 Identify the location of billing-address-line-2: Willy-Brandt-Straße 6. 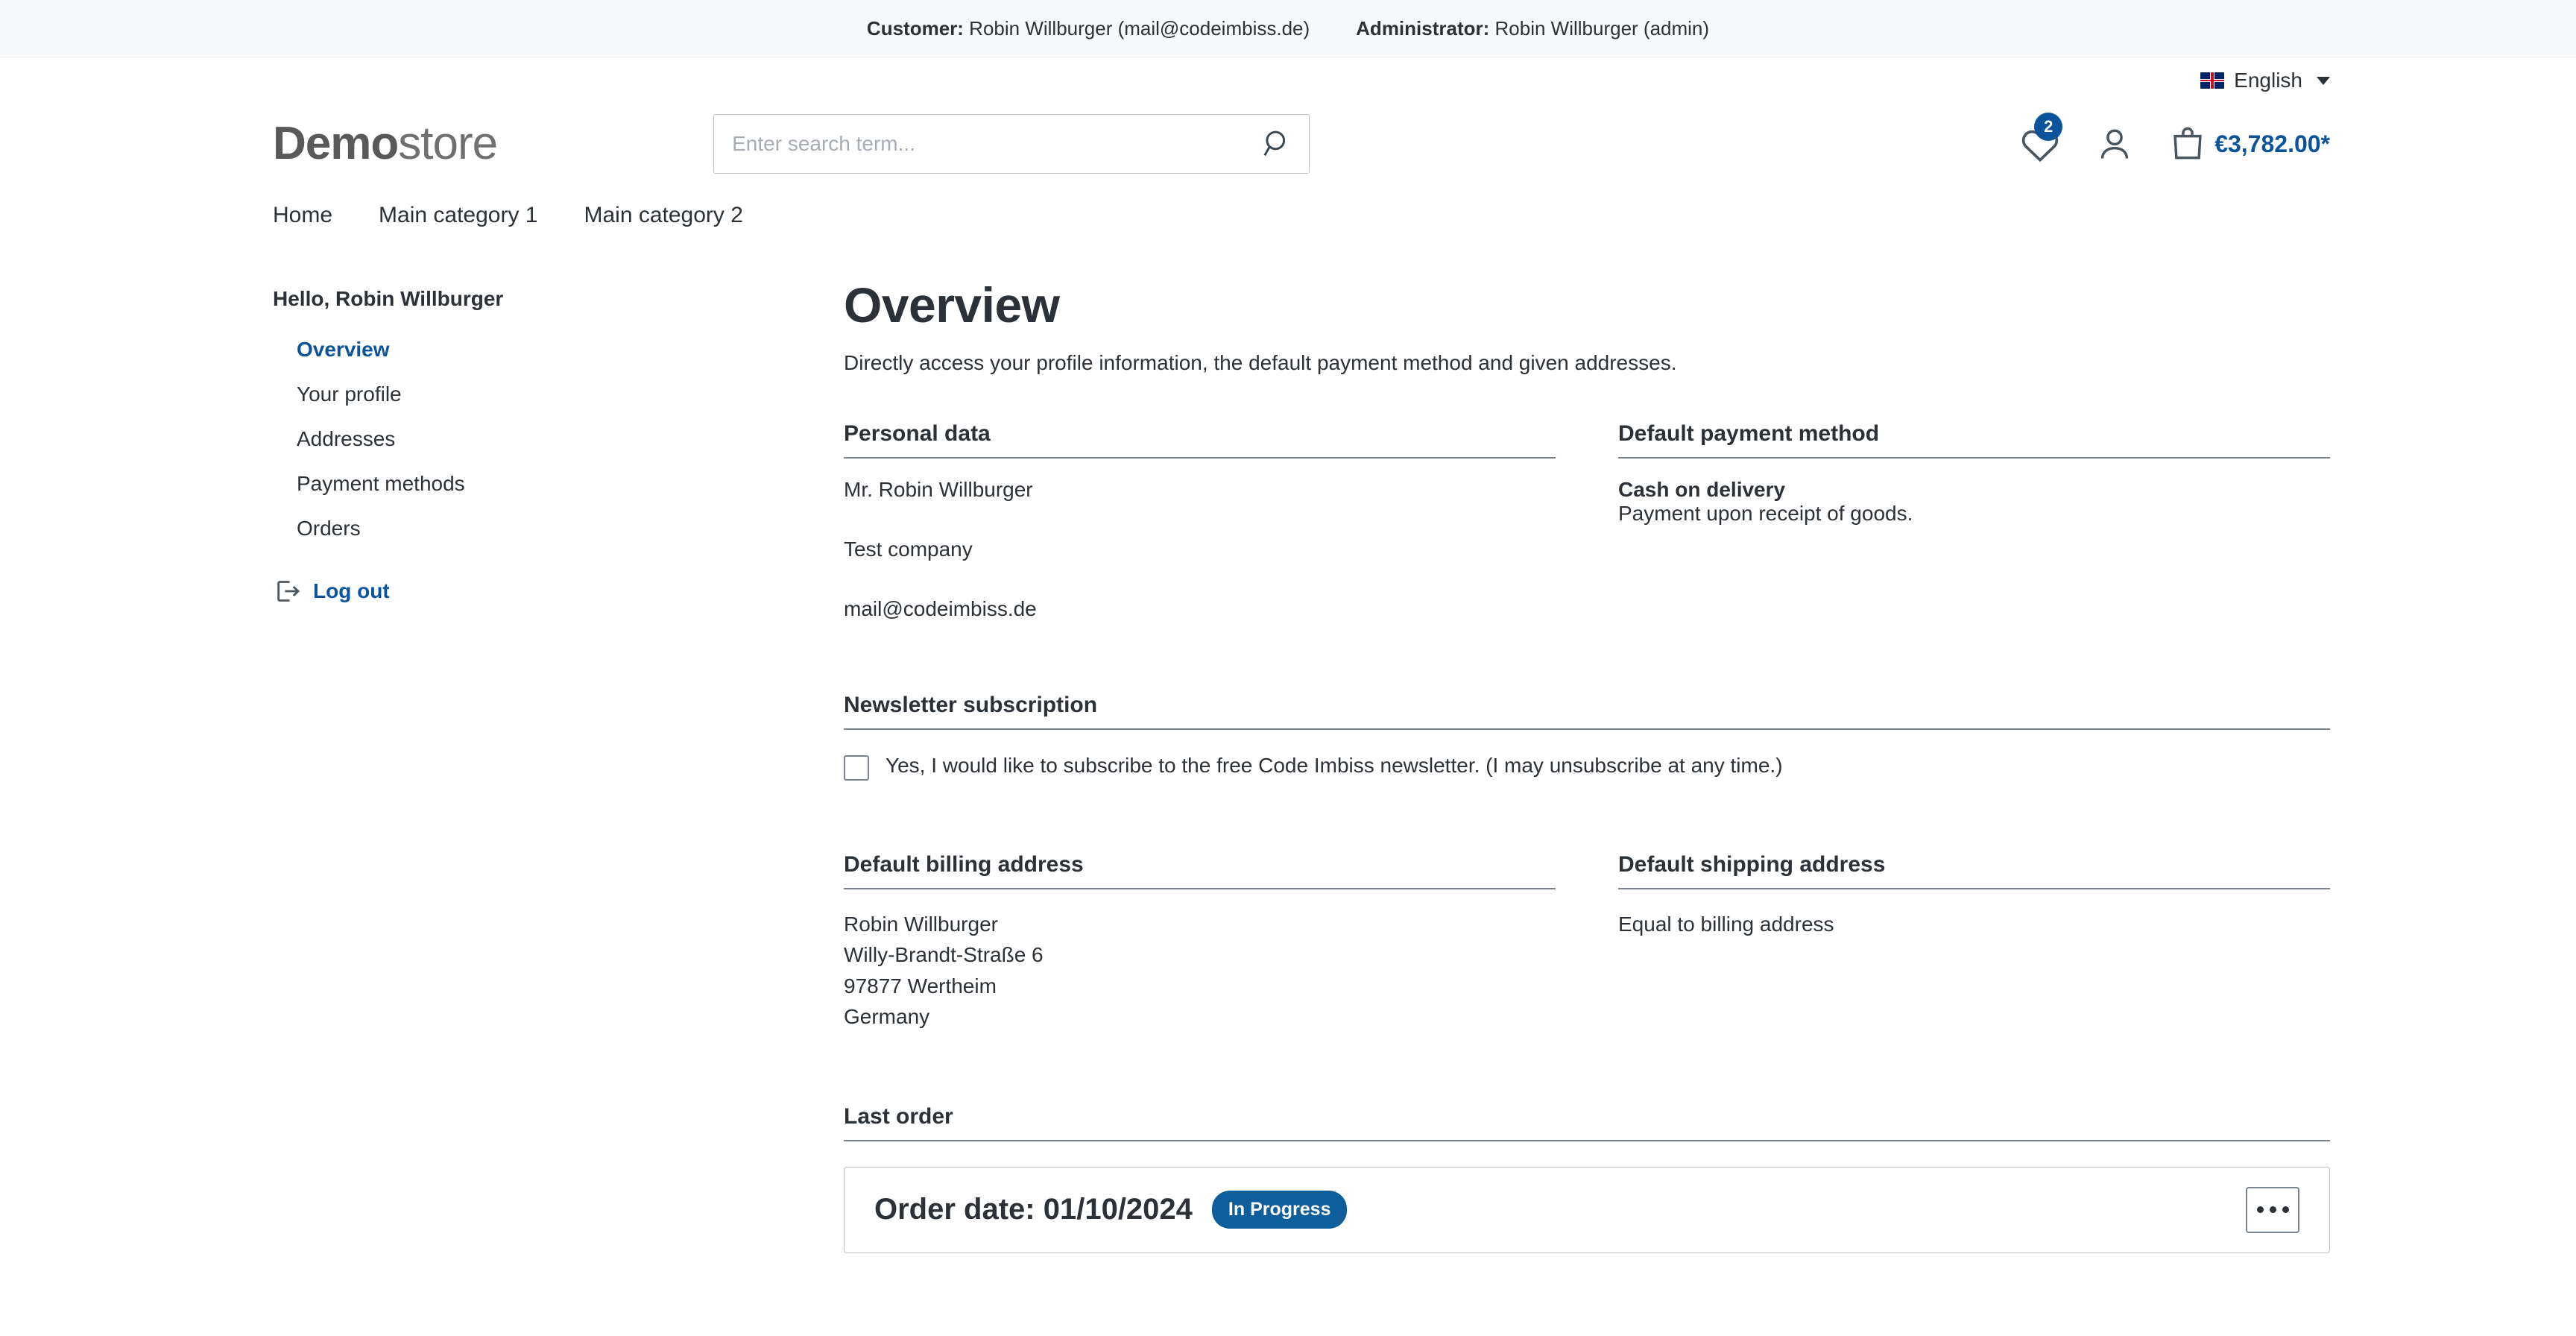
(944, 955).